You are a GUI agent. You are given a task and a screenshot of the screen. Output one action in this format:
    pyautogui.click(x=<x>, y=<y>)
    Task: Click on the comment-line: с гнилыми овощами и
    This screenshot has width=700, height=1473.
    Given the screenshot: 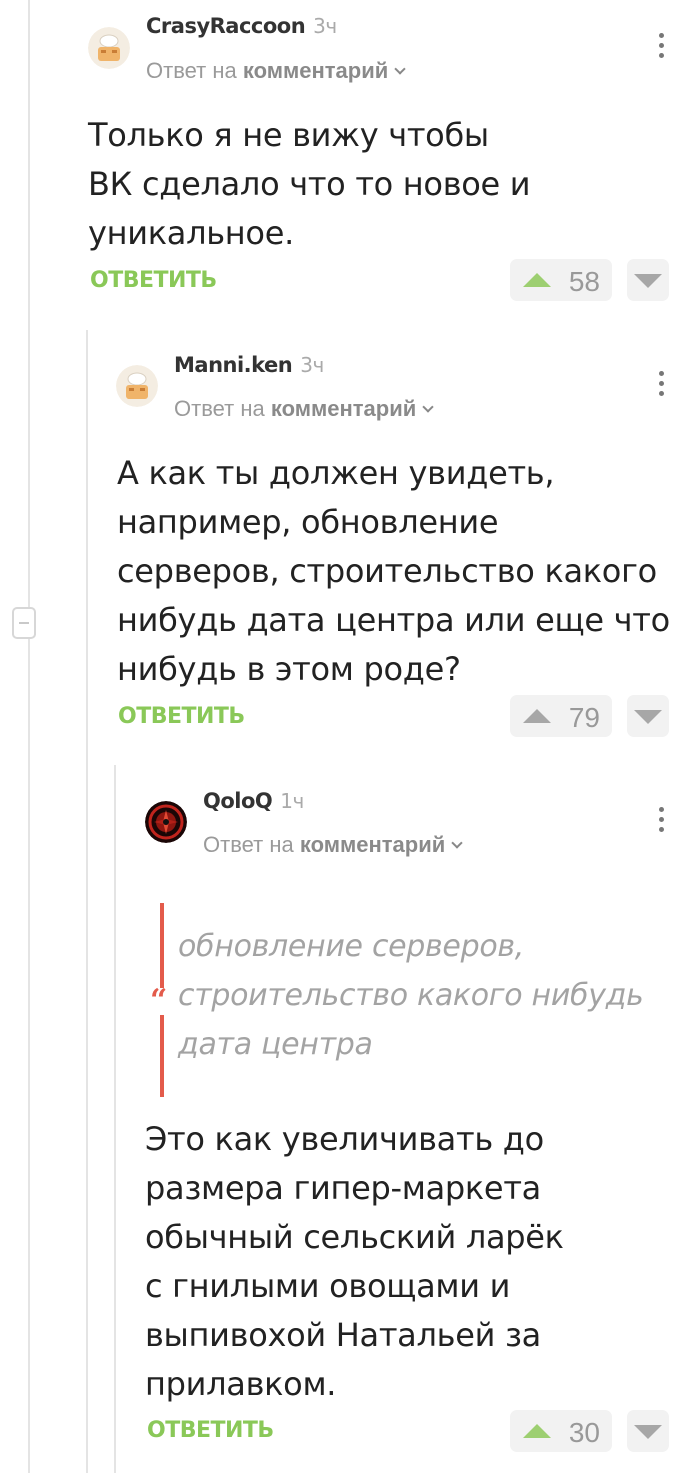 What is the action you would take?
    pyautogui.click(x=328, y=1286)
    